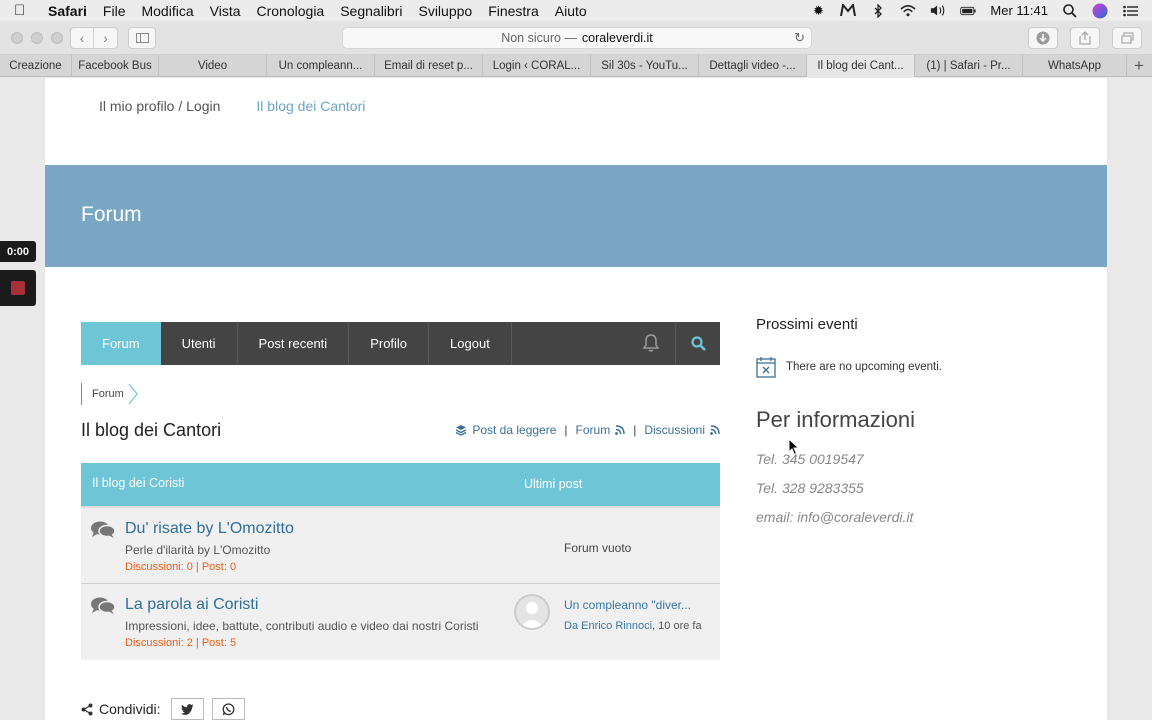  I want to click on forum-menu-utenti: Utenti, so click(199, 343).